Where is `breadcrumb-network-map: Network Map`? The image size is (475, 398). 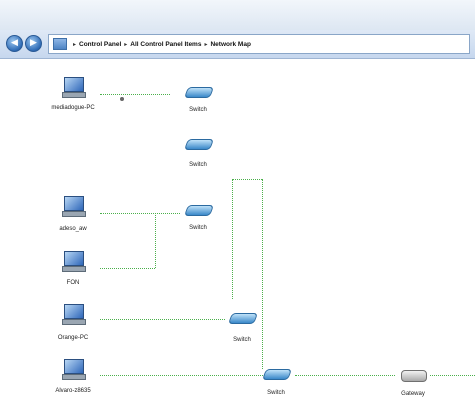 breadcrumb-network-map: Network Map is located at coordinates (230, 44).